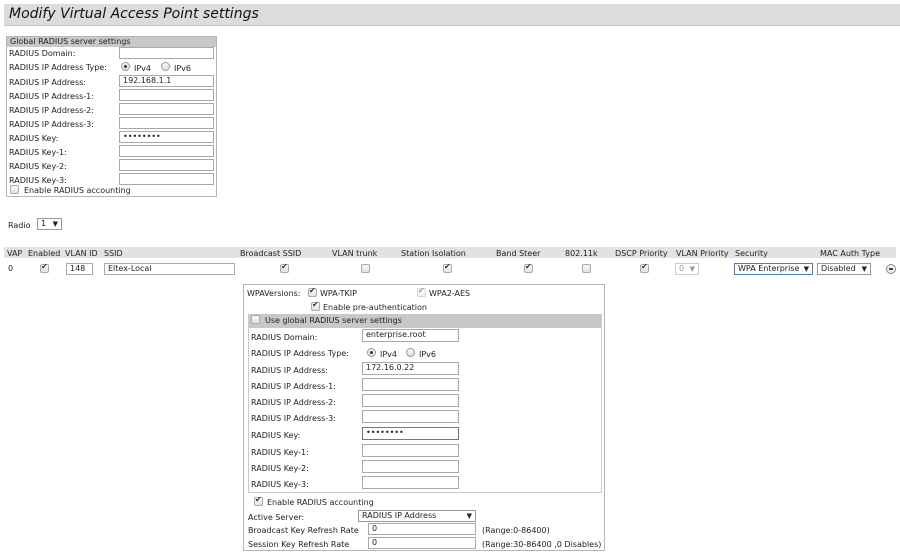 Image resolution: width=900 pixels, height=557 pixels. What do you see at coordinates (682, 268) in the screenshot?
I see `vlan-priority-value: 0` at bounding box center [682, 268].